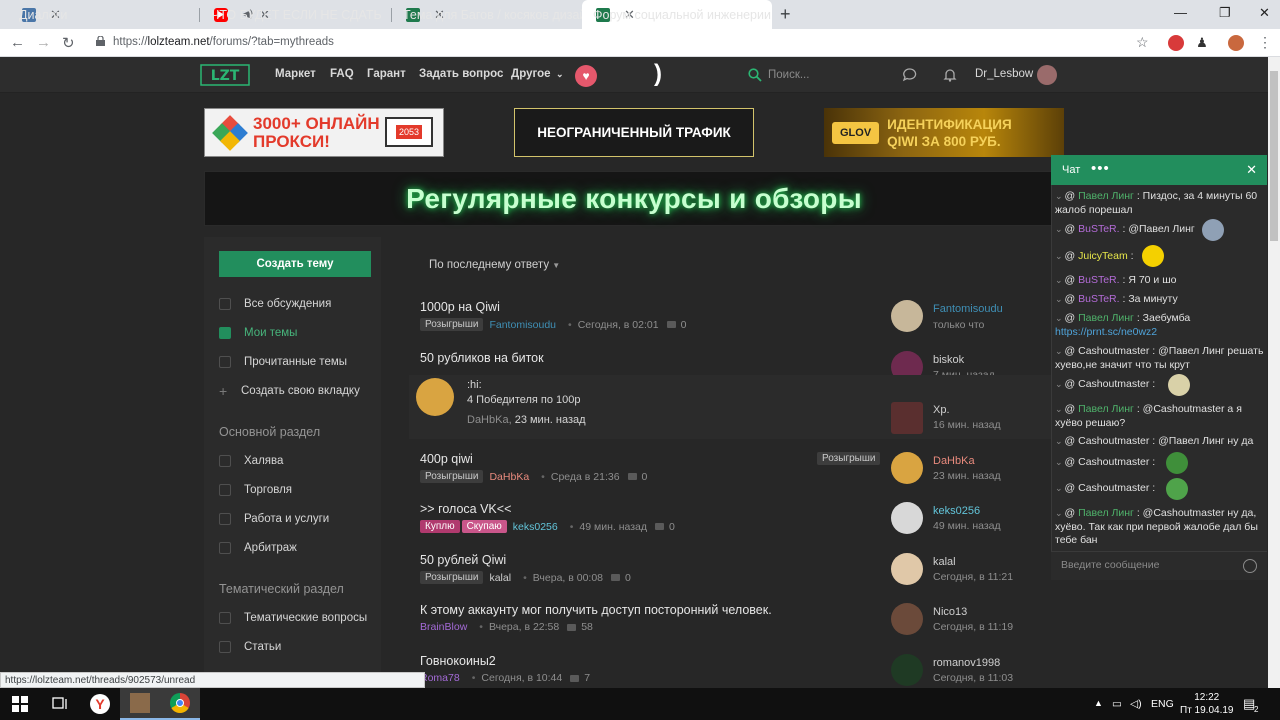  What do you see at coordinates (677, 14) in the screenshot?
I see `browser-tab-forum: Форум социальной инженерии ✕` at bounding box center [677, 14].